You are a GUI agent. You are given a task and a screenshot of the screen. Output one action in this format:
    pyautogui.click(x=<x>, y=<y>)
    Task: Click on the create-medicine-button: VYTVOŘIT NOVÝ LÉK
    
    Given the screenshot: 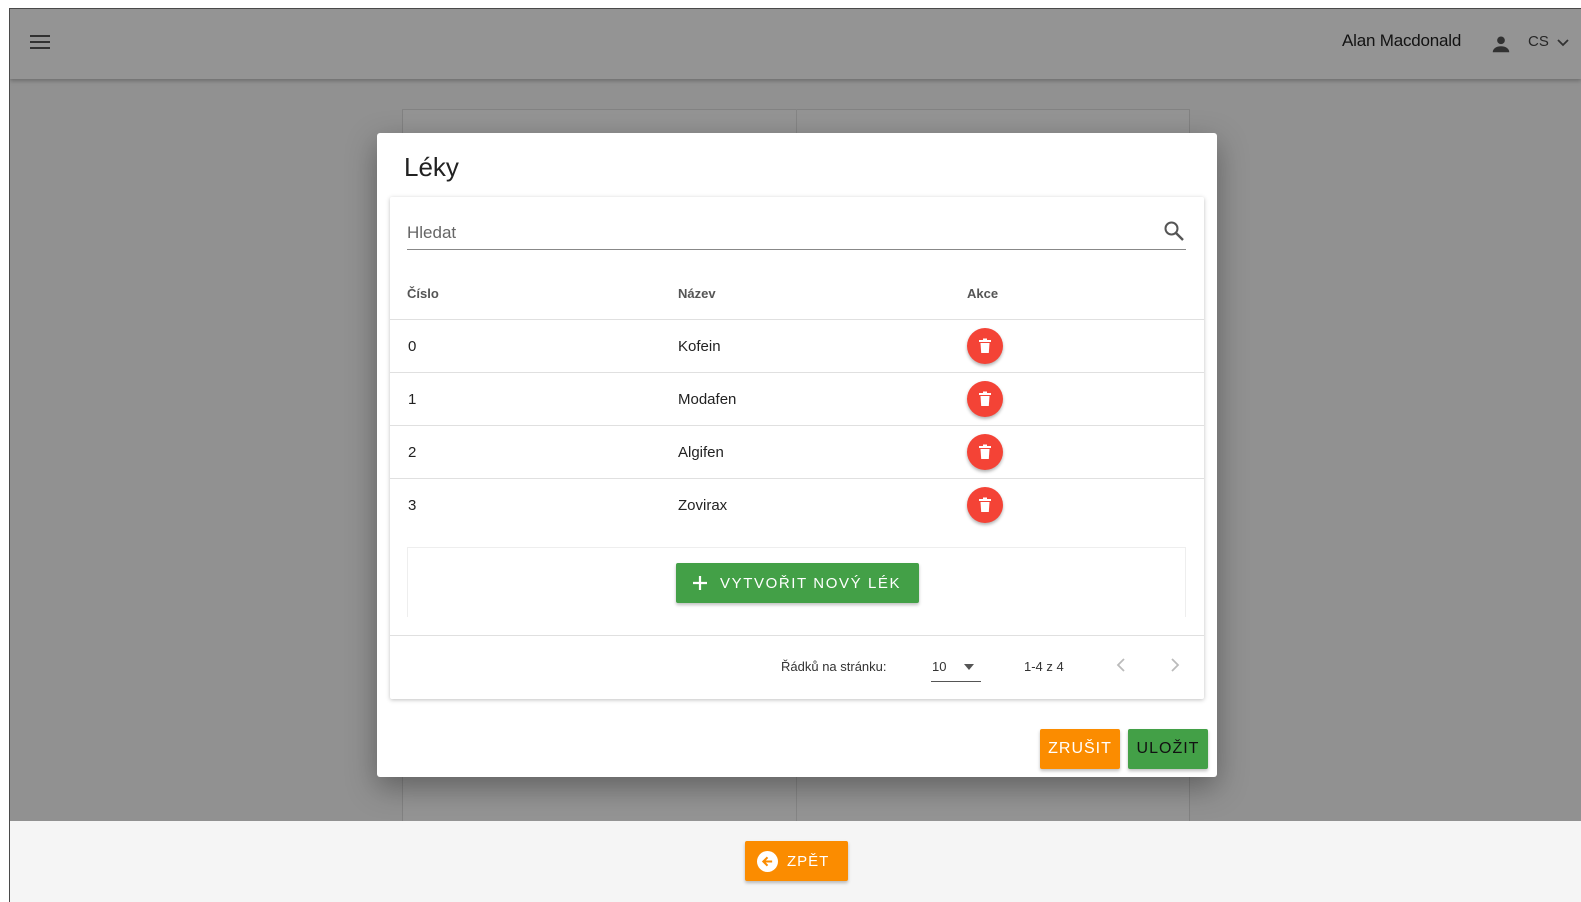 What is the action you would take?
    pyautogui.click(x=797, y=583)
    